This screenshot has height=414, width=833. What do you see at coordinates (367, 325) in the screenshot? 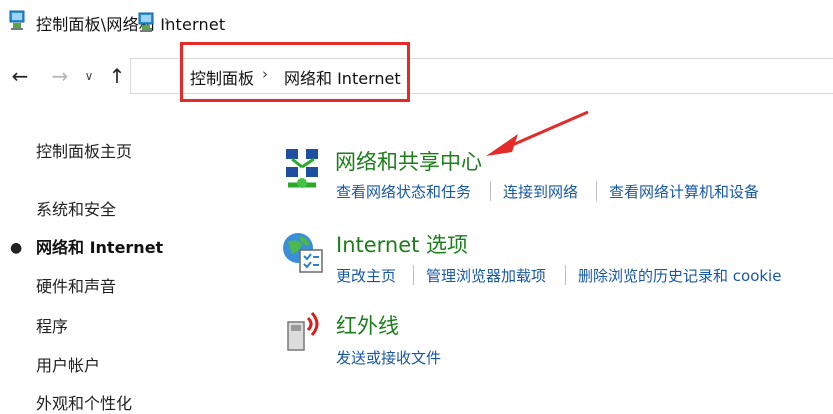
I see `category-title-infrared: 红外线` at bounding box center [367, 325].